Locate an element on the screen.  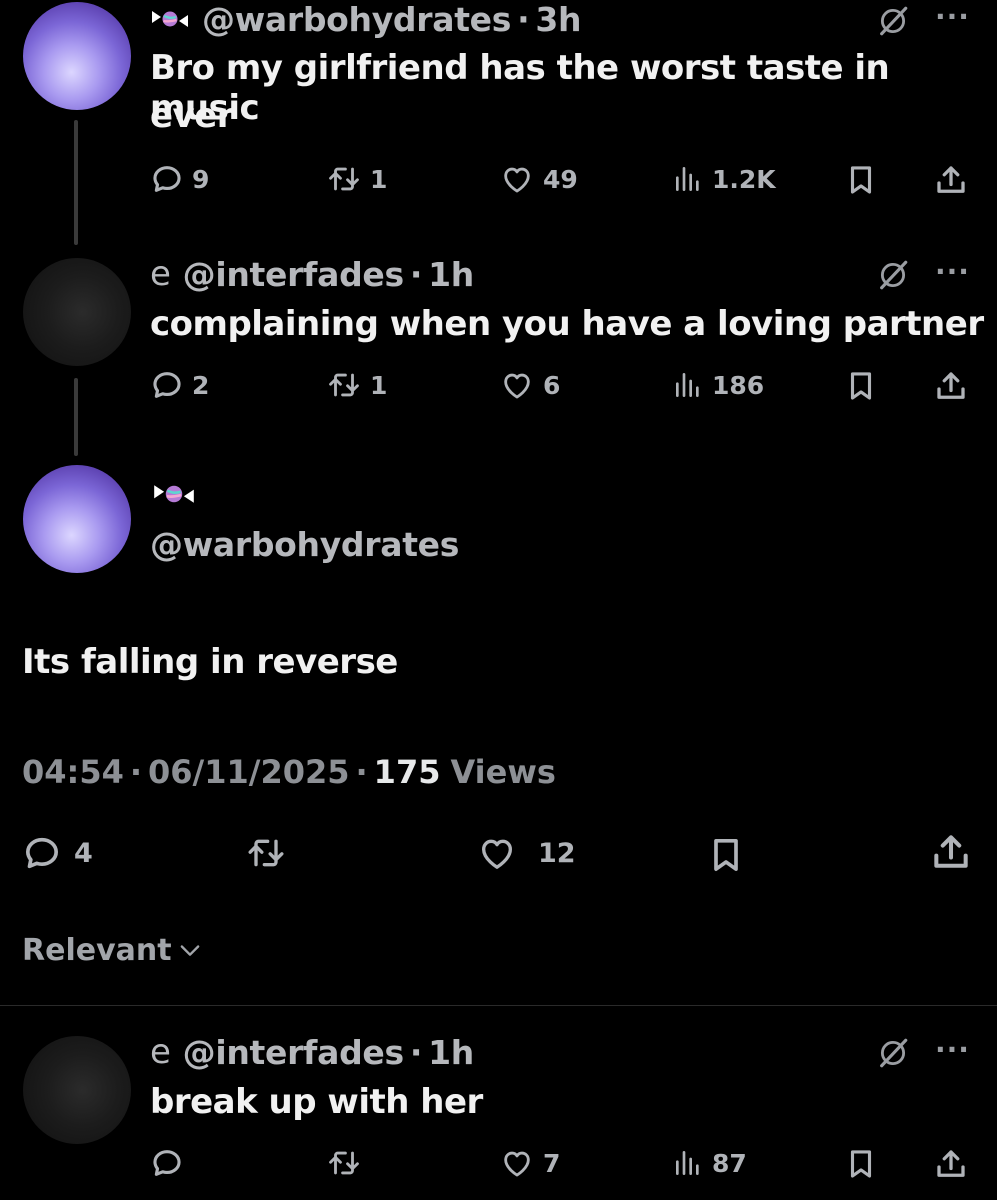
tweet1-header: @warbohydrates · 3h is located at coordinates (366, 19).